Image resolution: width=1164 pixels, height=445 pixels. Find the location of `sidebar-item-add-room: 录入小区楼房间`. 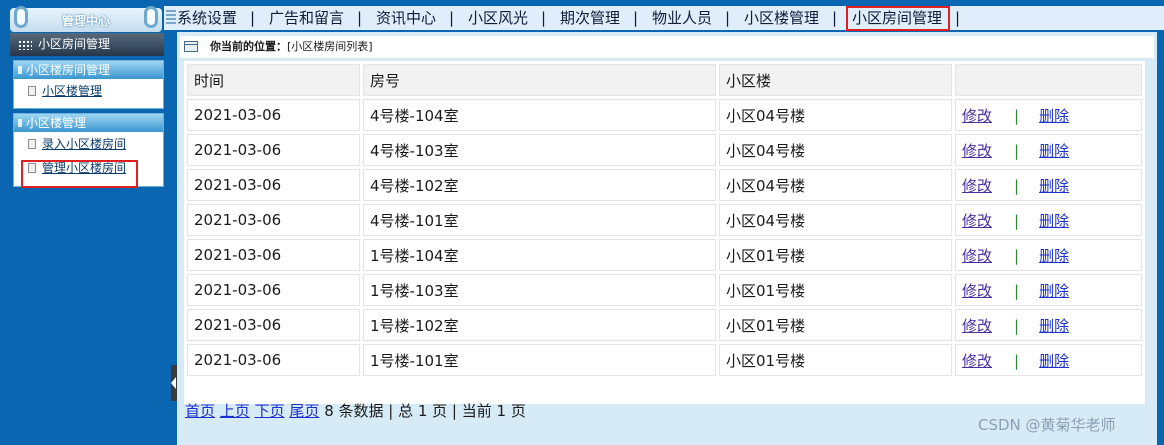

sidebar-item-add-room: 录入小区楼房间 is located at coordinates (88, 144).